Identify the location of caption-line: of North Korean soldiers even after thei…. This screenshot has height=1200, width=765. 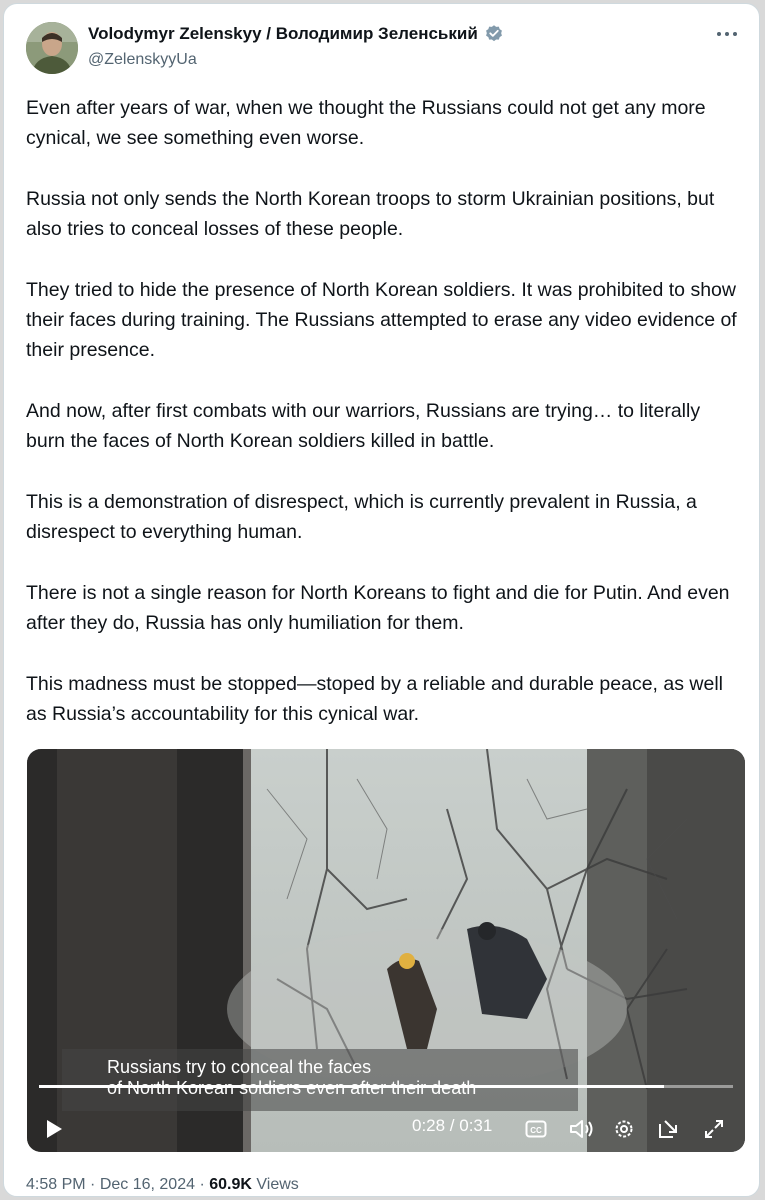
(292, 1088).